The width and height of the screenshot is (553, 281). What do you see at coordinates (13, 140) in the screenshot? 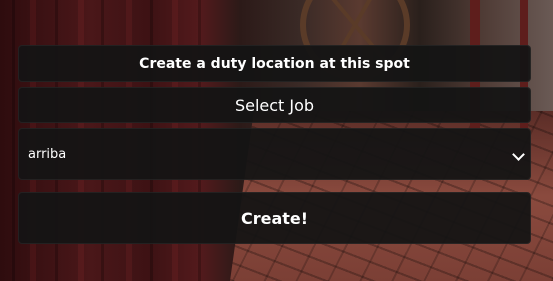
I see `curtain-fold` at bounding box center [13, 140].